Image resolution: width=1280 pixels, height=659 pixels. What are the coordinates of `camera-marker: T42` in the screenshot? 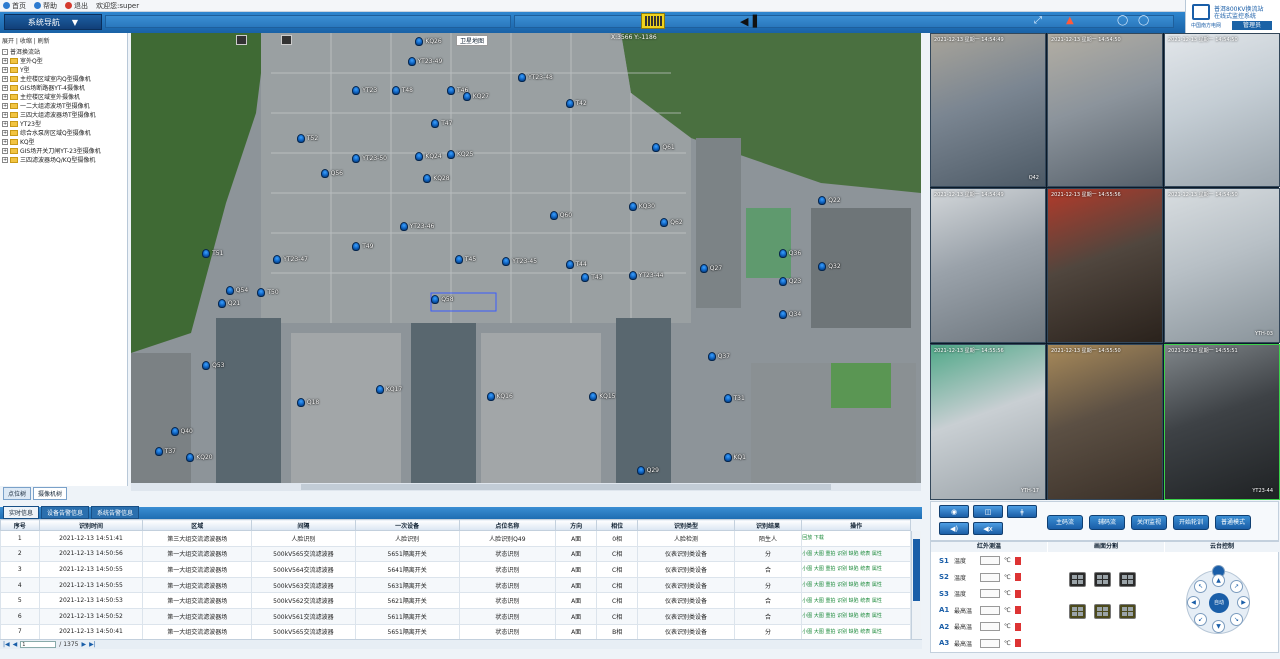 It's located at (576, 103).